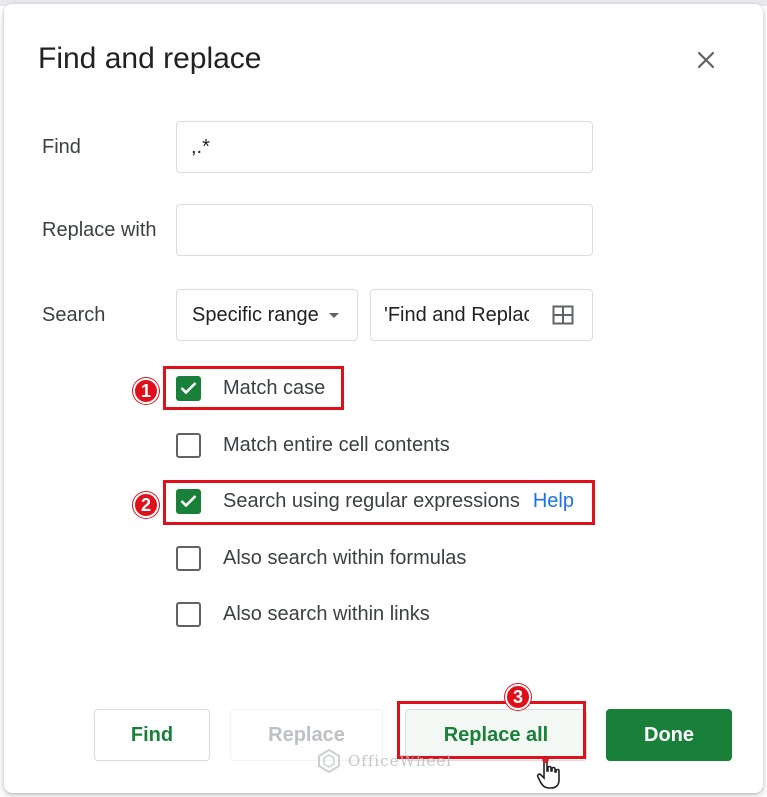  Describe the element at coordinates (518, 697) in the screenshot. I see `step-badge-3: 3` at that location.